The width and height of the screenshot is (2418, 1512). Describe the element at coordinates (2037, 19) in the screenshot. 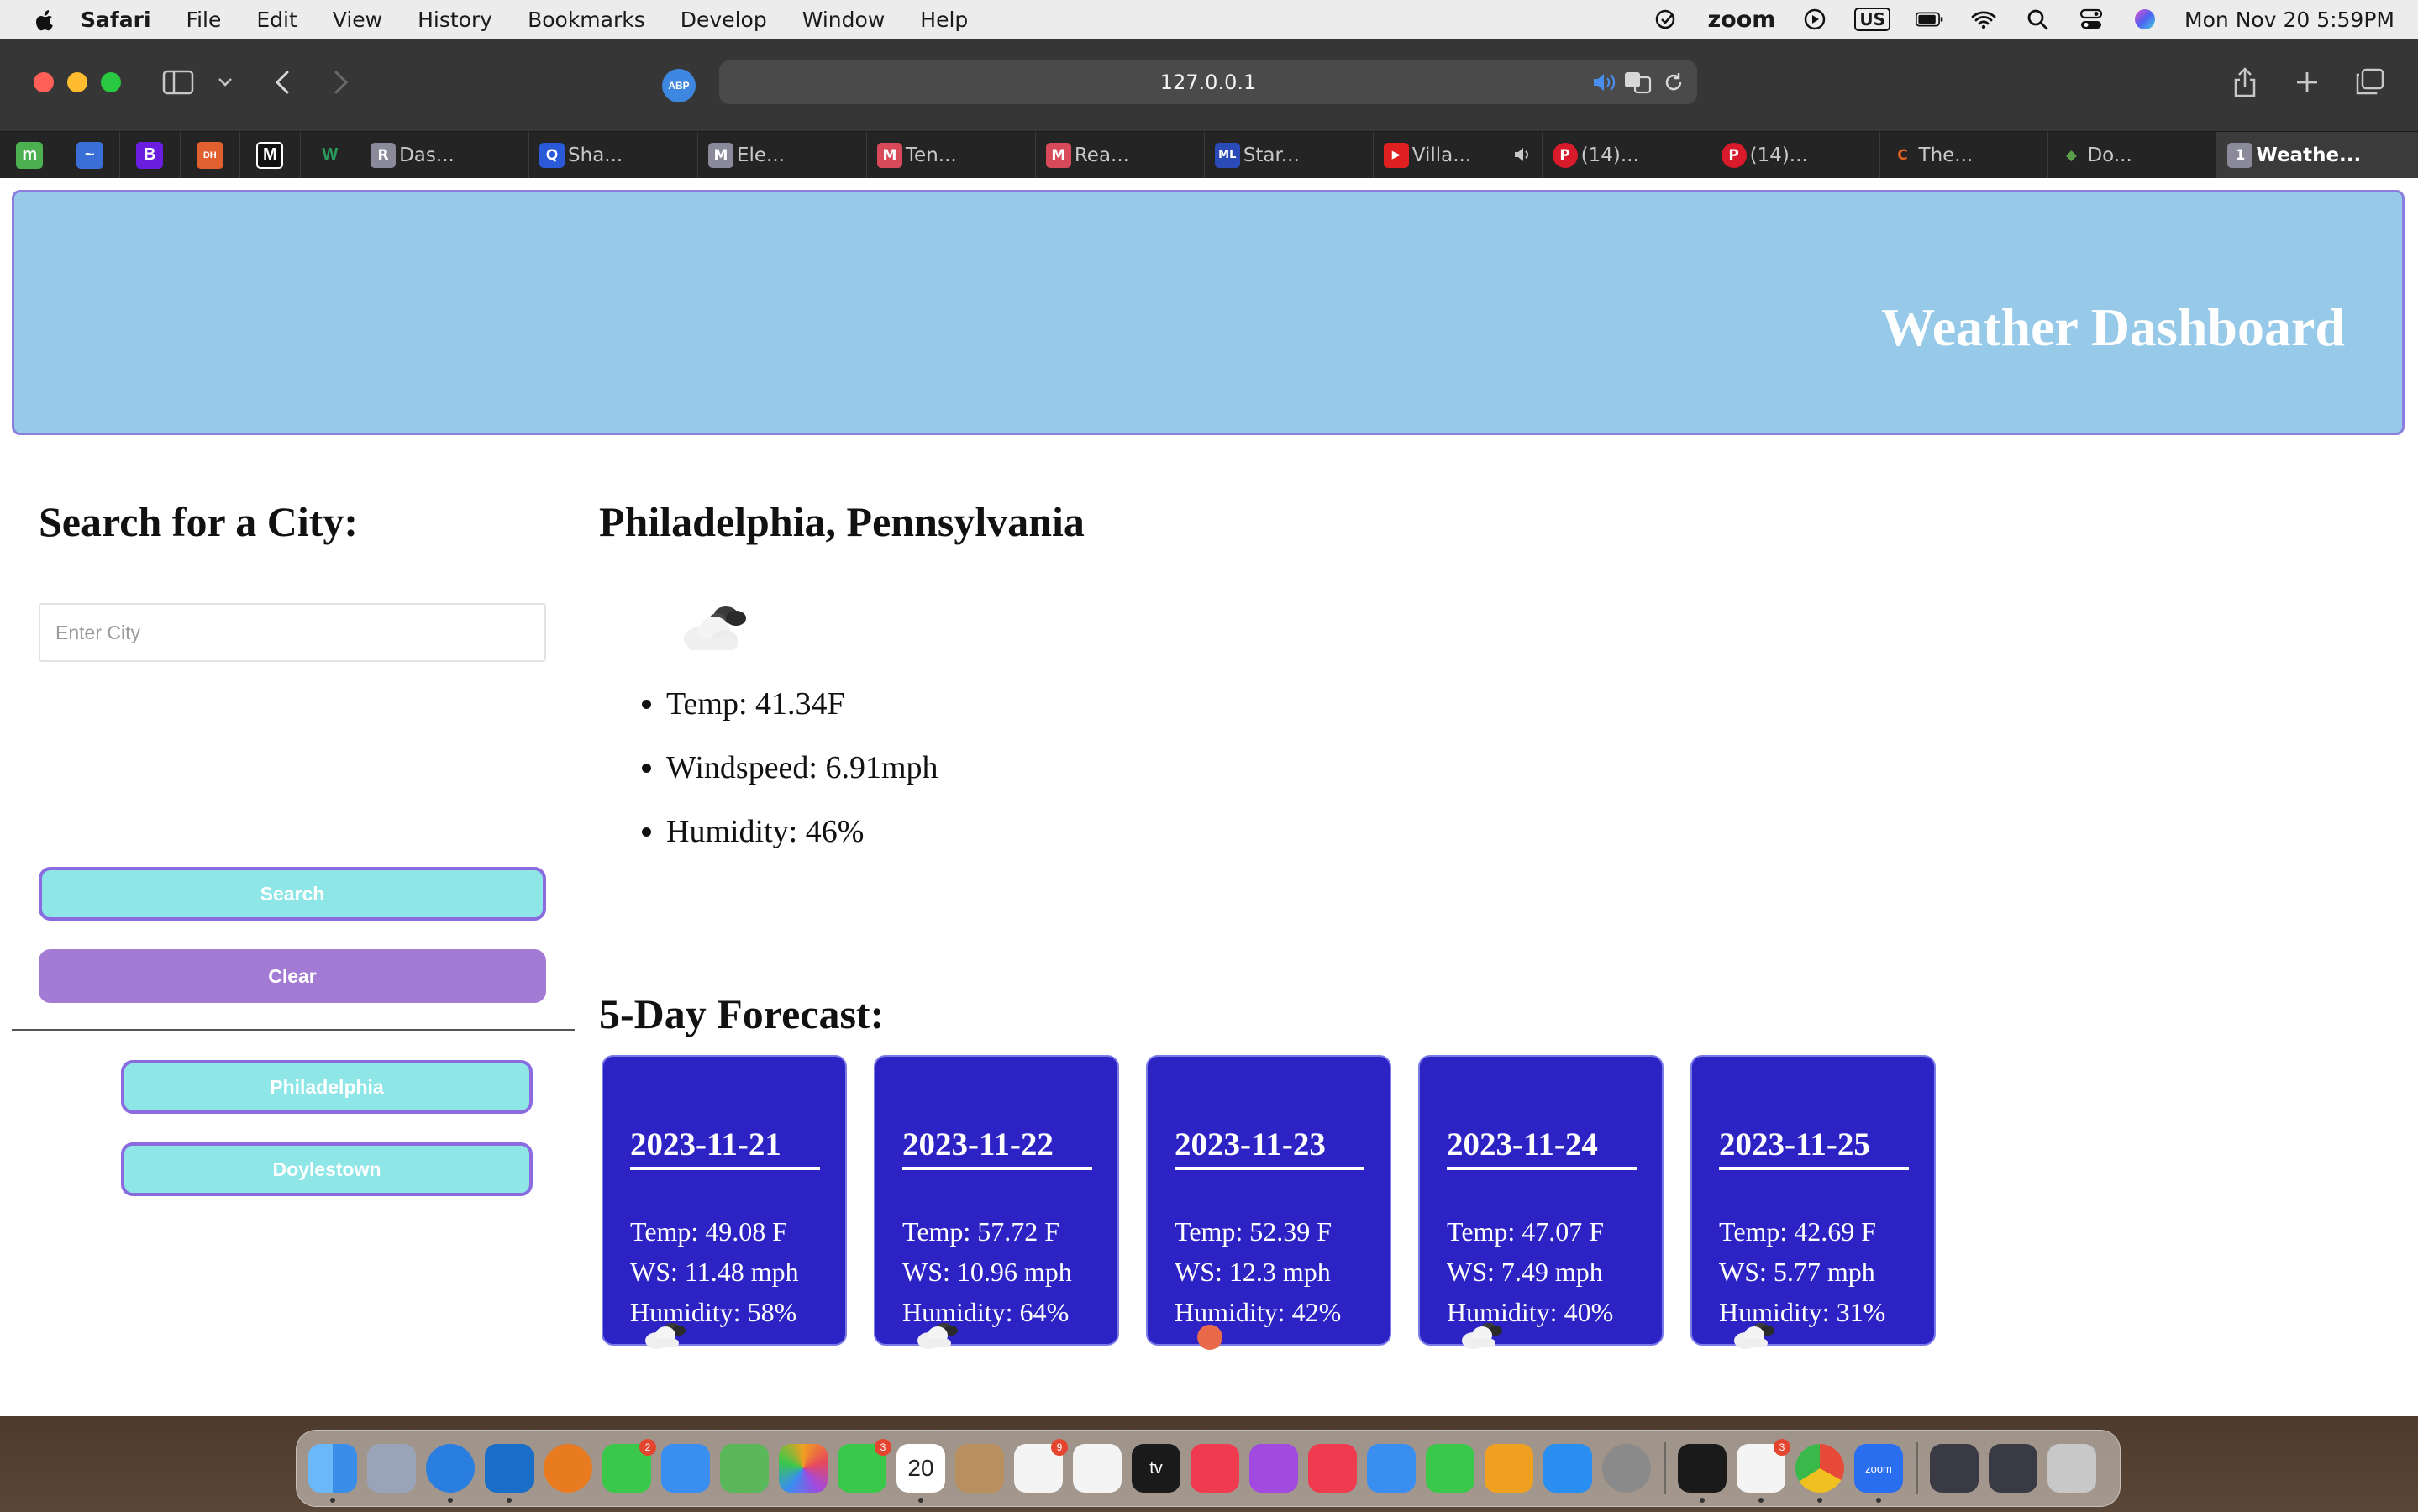

I see `spotlight-search-icon` at that location.